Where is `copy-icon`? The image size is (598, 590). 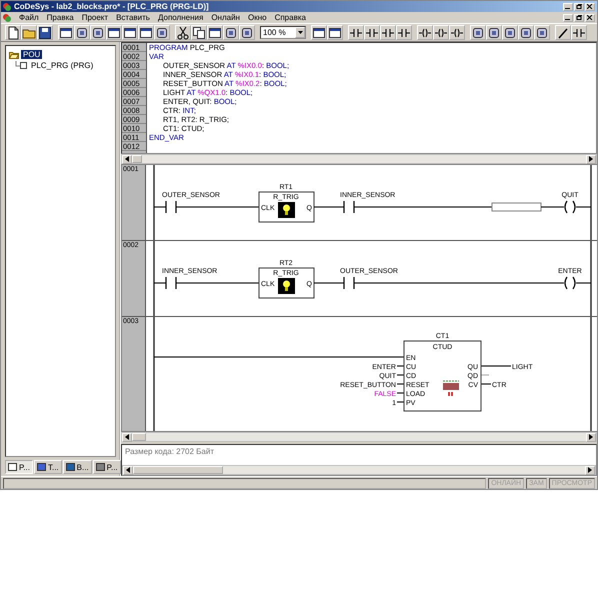 copy-icon is located at coordinates (199, 32).